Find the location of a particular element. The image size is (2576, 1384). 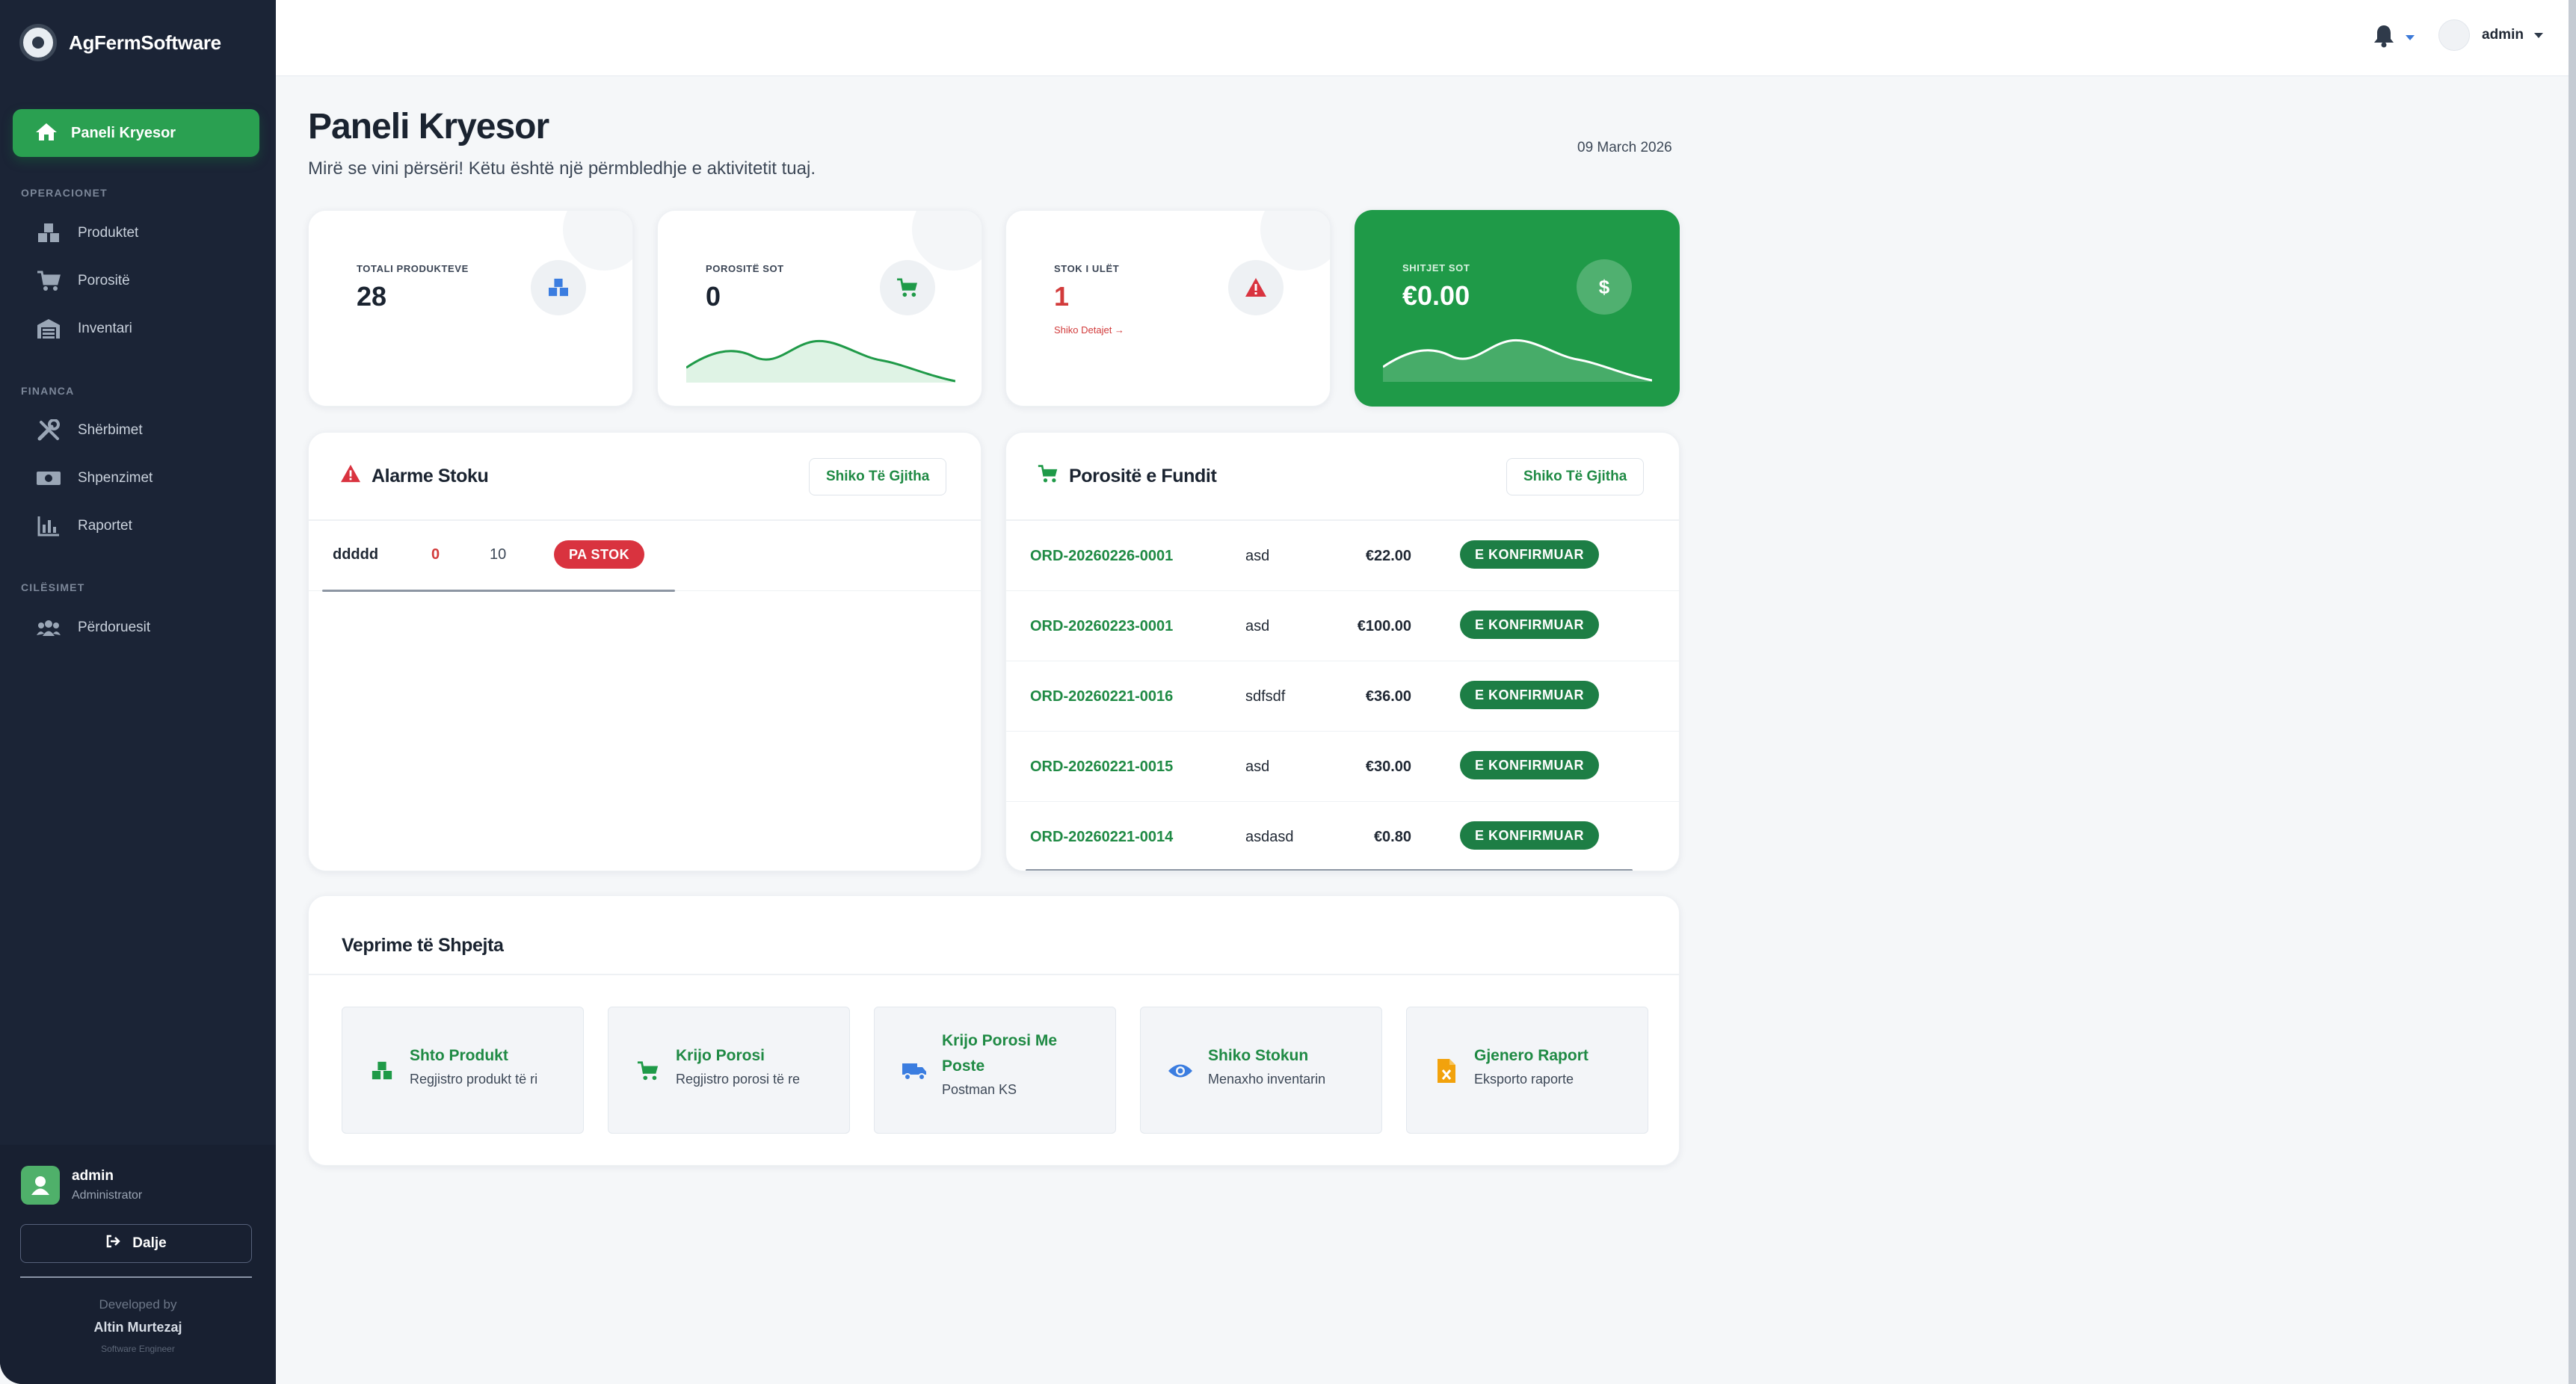

quick-action-subtitle: Regjistro produkt të ri is located at coordinates (474, 1079).